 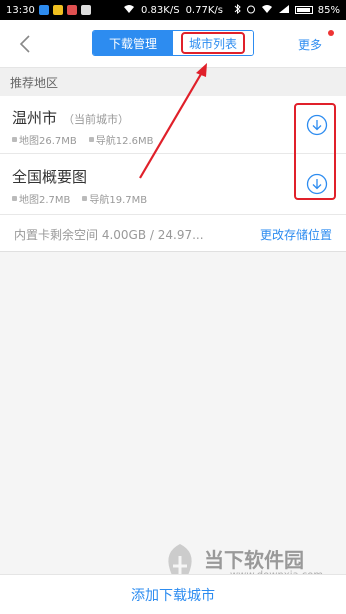 What do you see at coordinates (79, 198) in the screenshot?
I see `item-meta: 地图2.7MB 导航19.7MB` at bounding box center [79, 198].